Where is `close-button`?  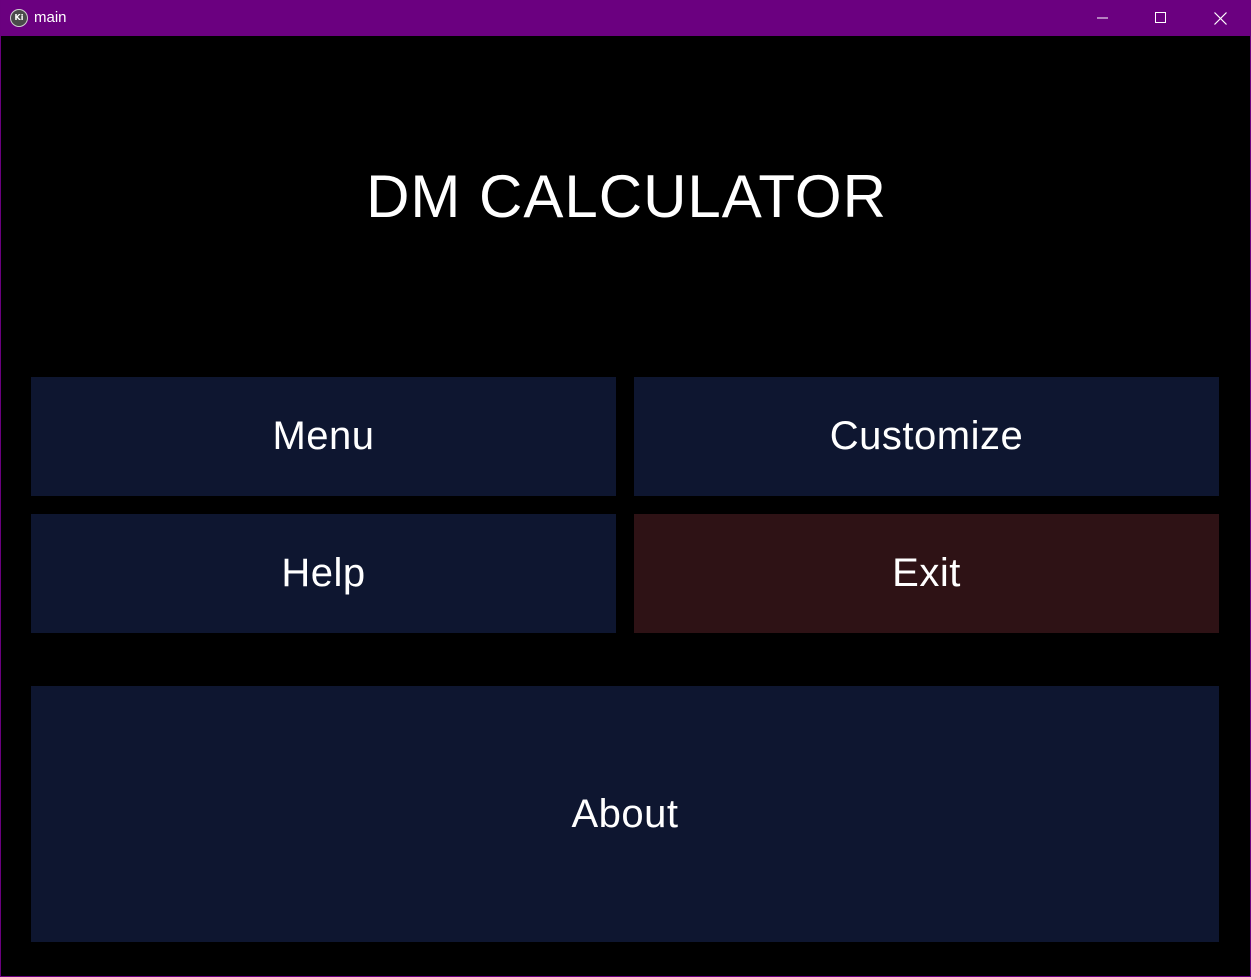
close-button is located at coordinates (1220, 18).